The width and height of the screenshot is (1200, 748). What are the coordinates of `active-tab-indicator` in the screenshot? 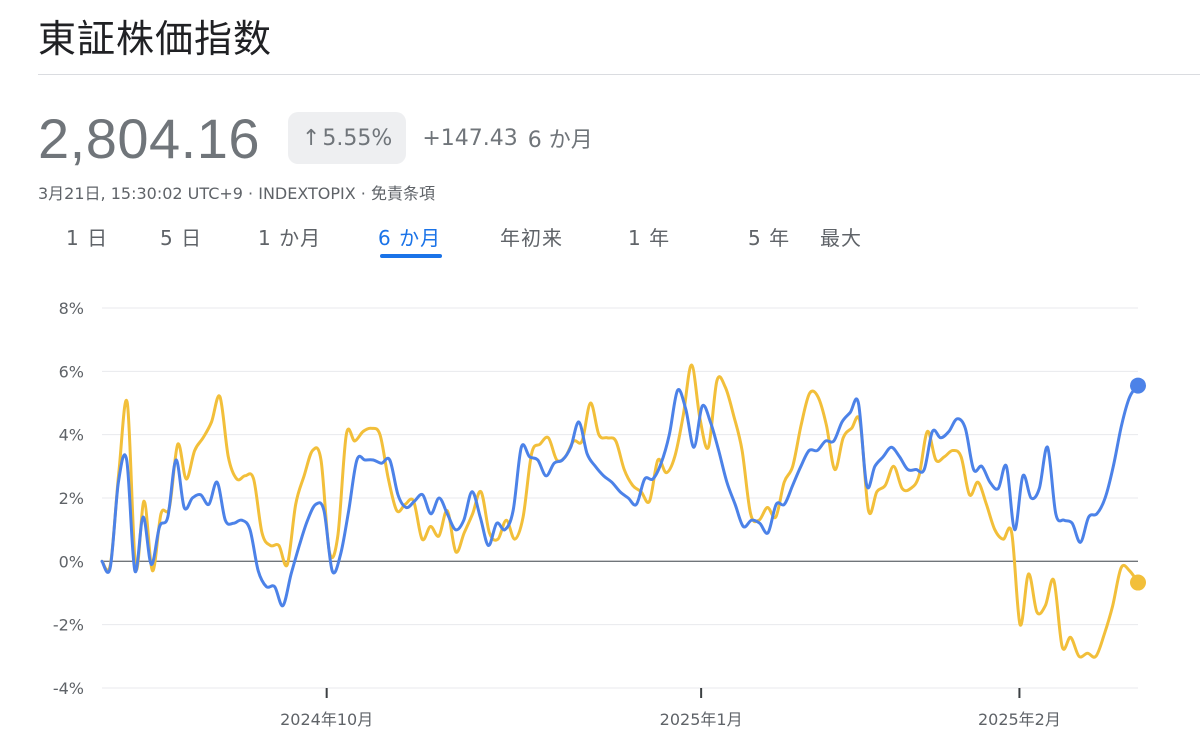 It's located at (411, 256).